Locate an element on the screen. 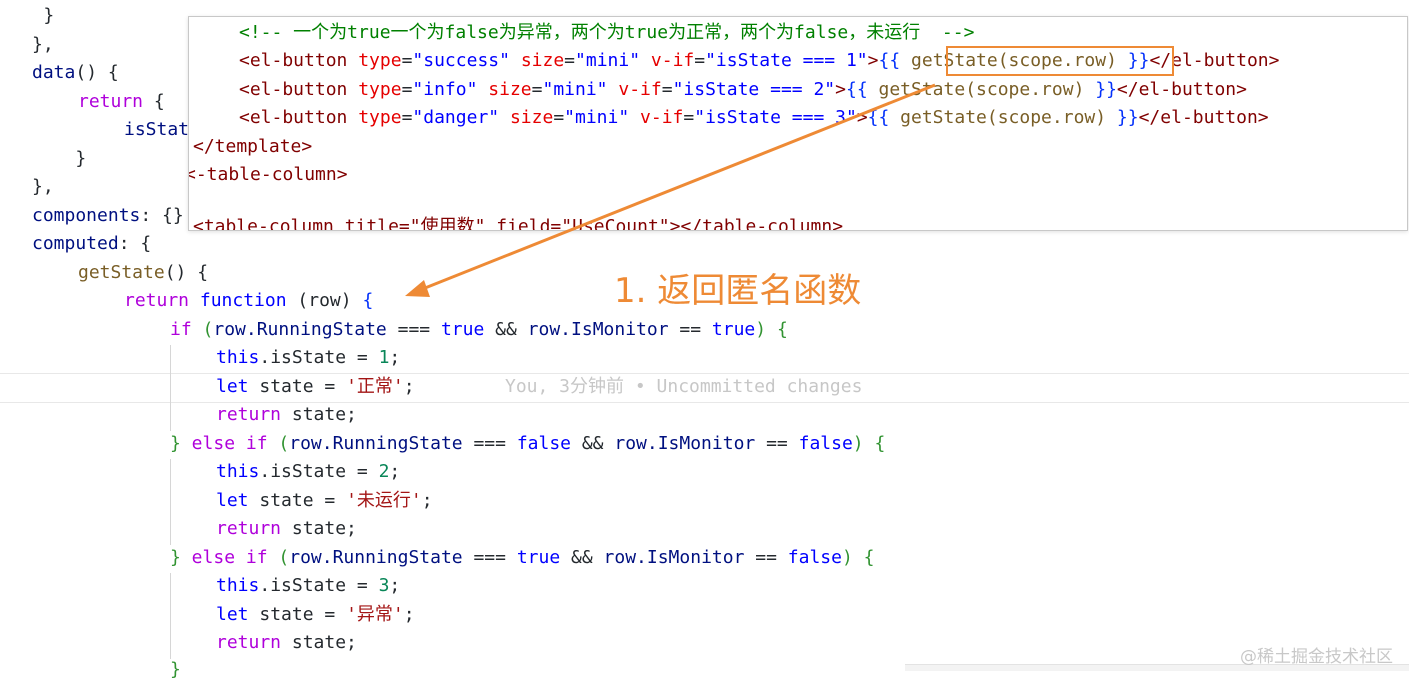 Image resolution: width=1409 pixels, height=684 pixels. annotation-label: 1. 返回匿名函数 is located at coordinates (738, 291).